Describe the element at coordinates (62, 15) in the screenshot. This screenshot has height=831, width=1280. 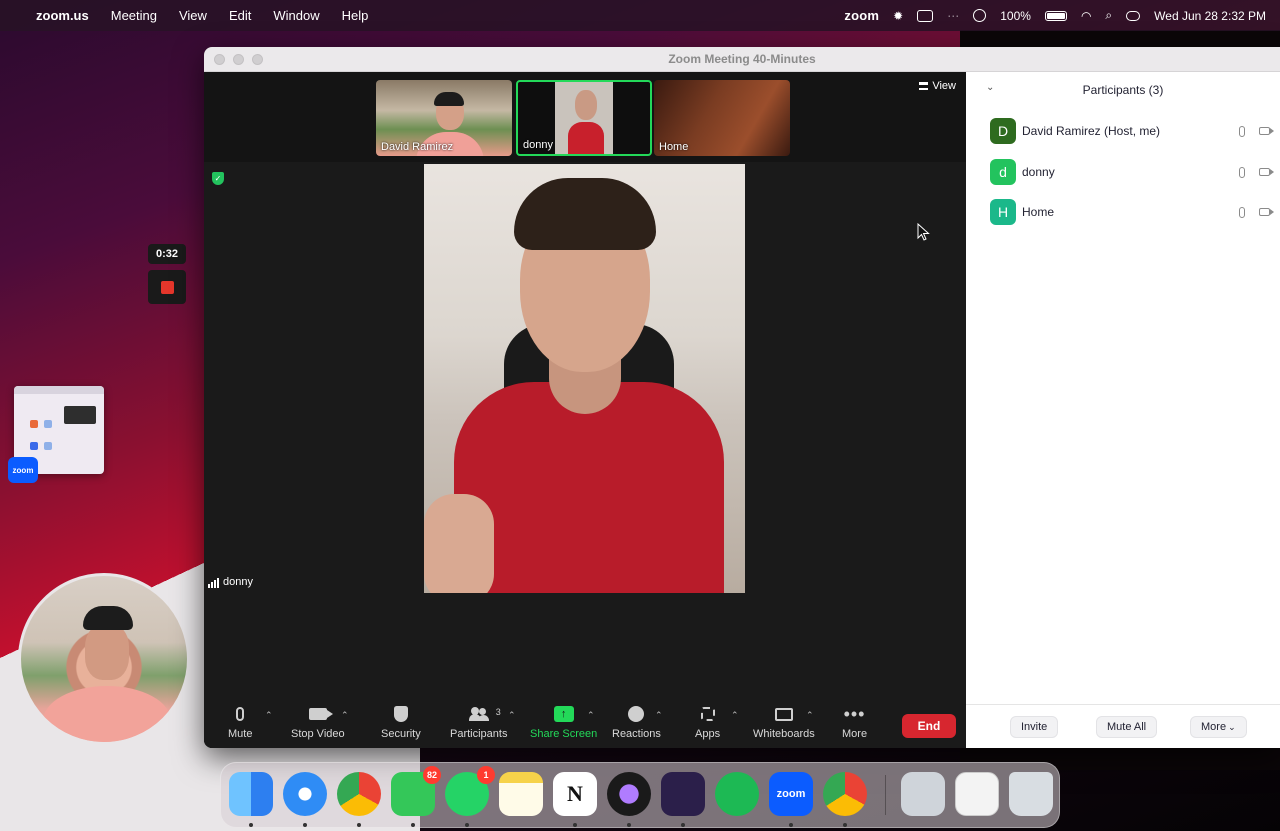
I see `menu-app-name: zoom.us` at that location.